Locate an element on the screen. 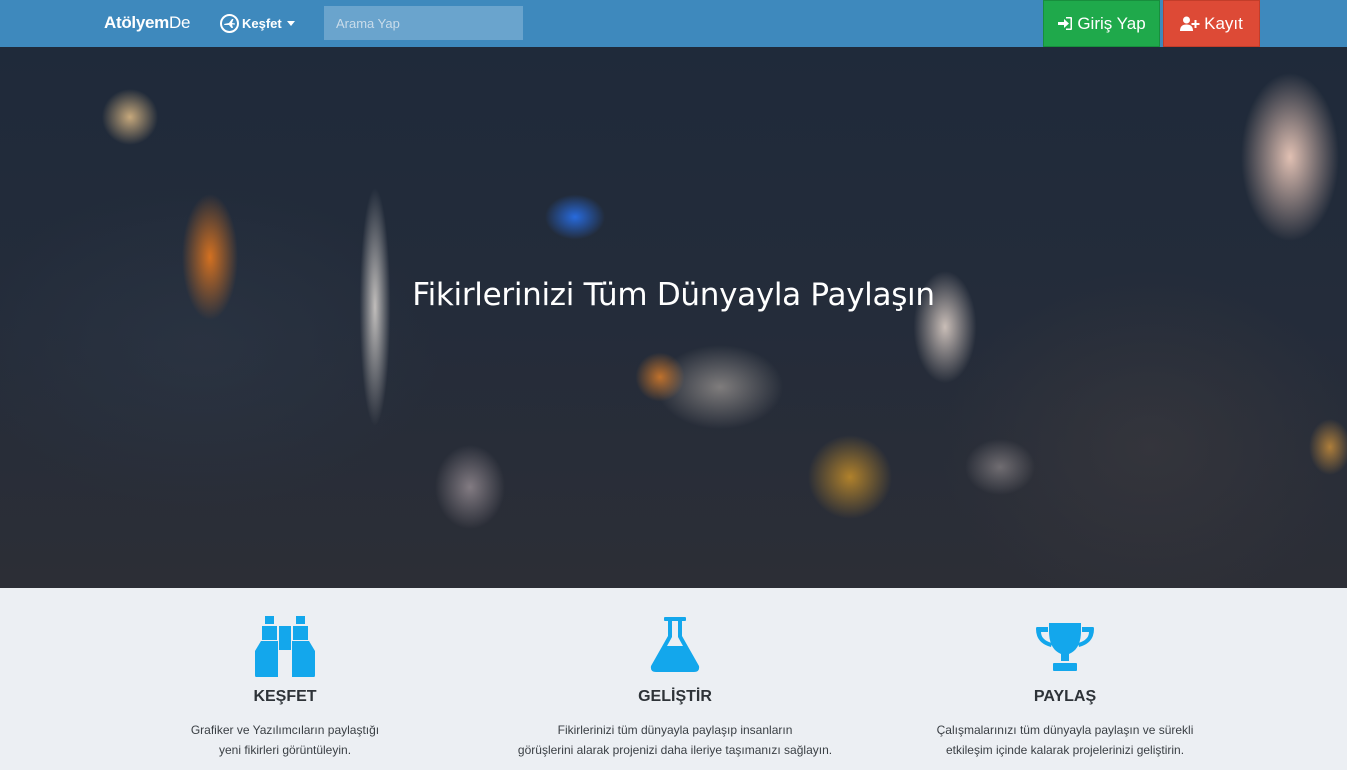  trophy-icon is located at coordinates (1065, 647).